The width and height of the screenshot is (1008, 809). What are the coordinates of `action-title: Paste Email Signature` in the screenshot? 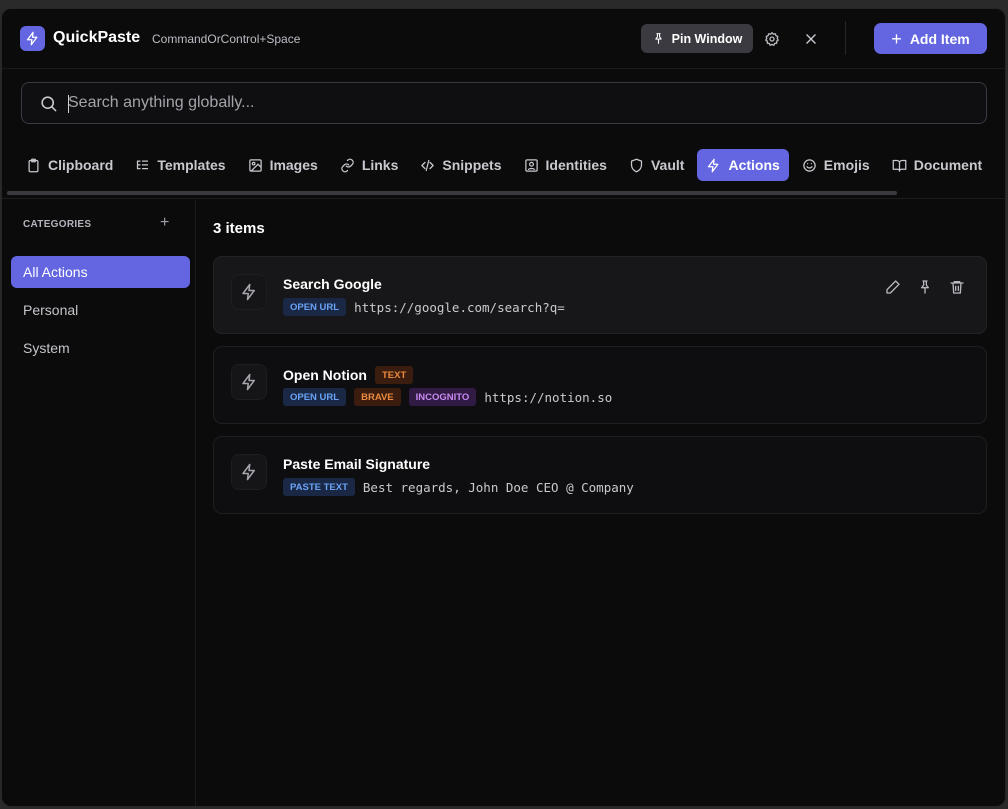 It's located at (357, 464).